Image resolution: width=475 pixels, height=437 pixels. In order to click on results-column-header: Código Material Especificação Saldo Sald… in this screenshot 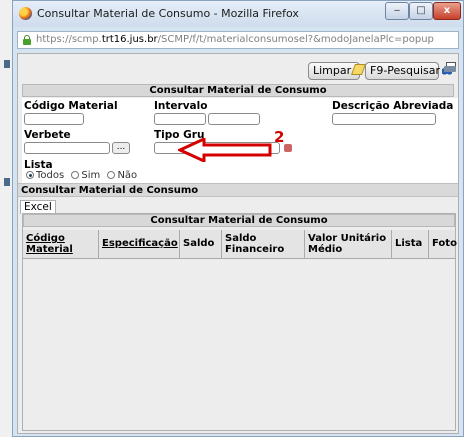, I will do `click(240, 244)`.